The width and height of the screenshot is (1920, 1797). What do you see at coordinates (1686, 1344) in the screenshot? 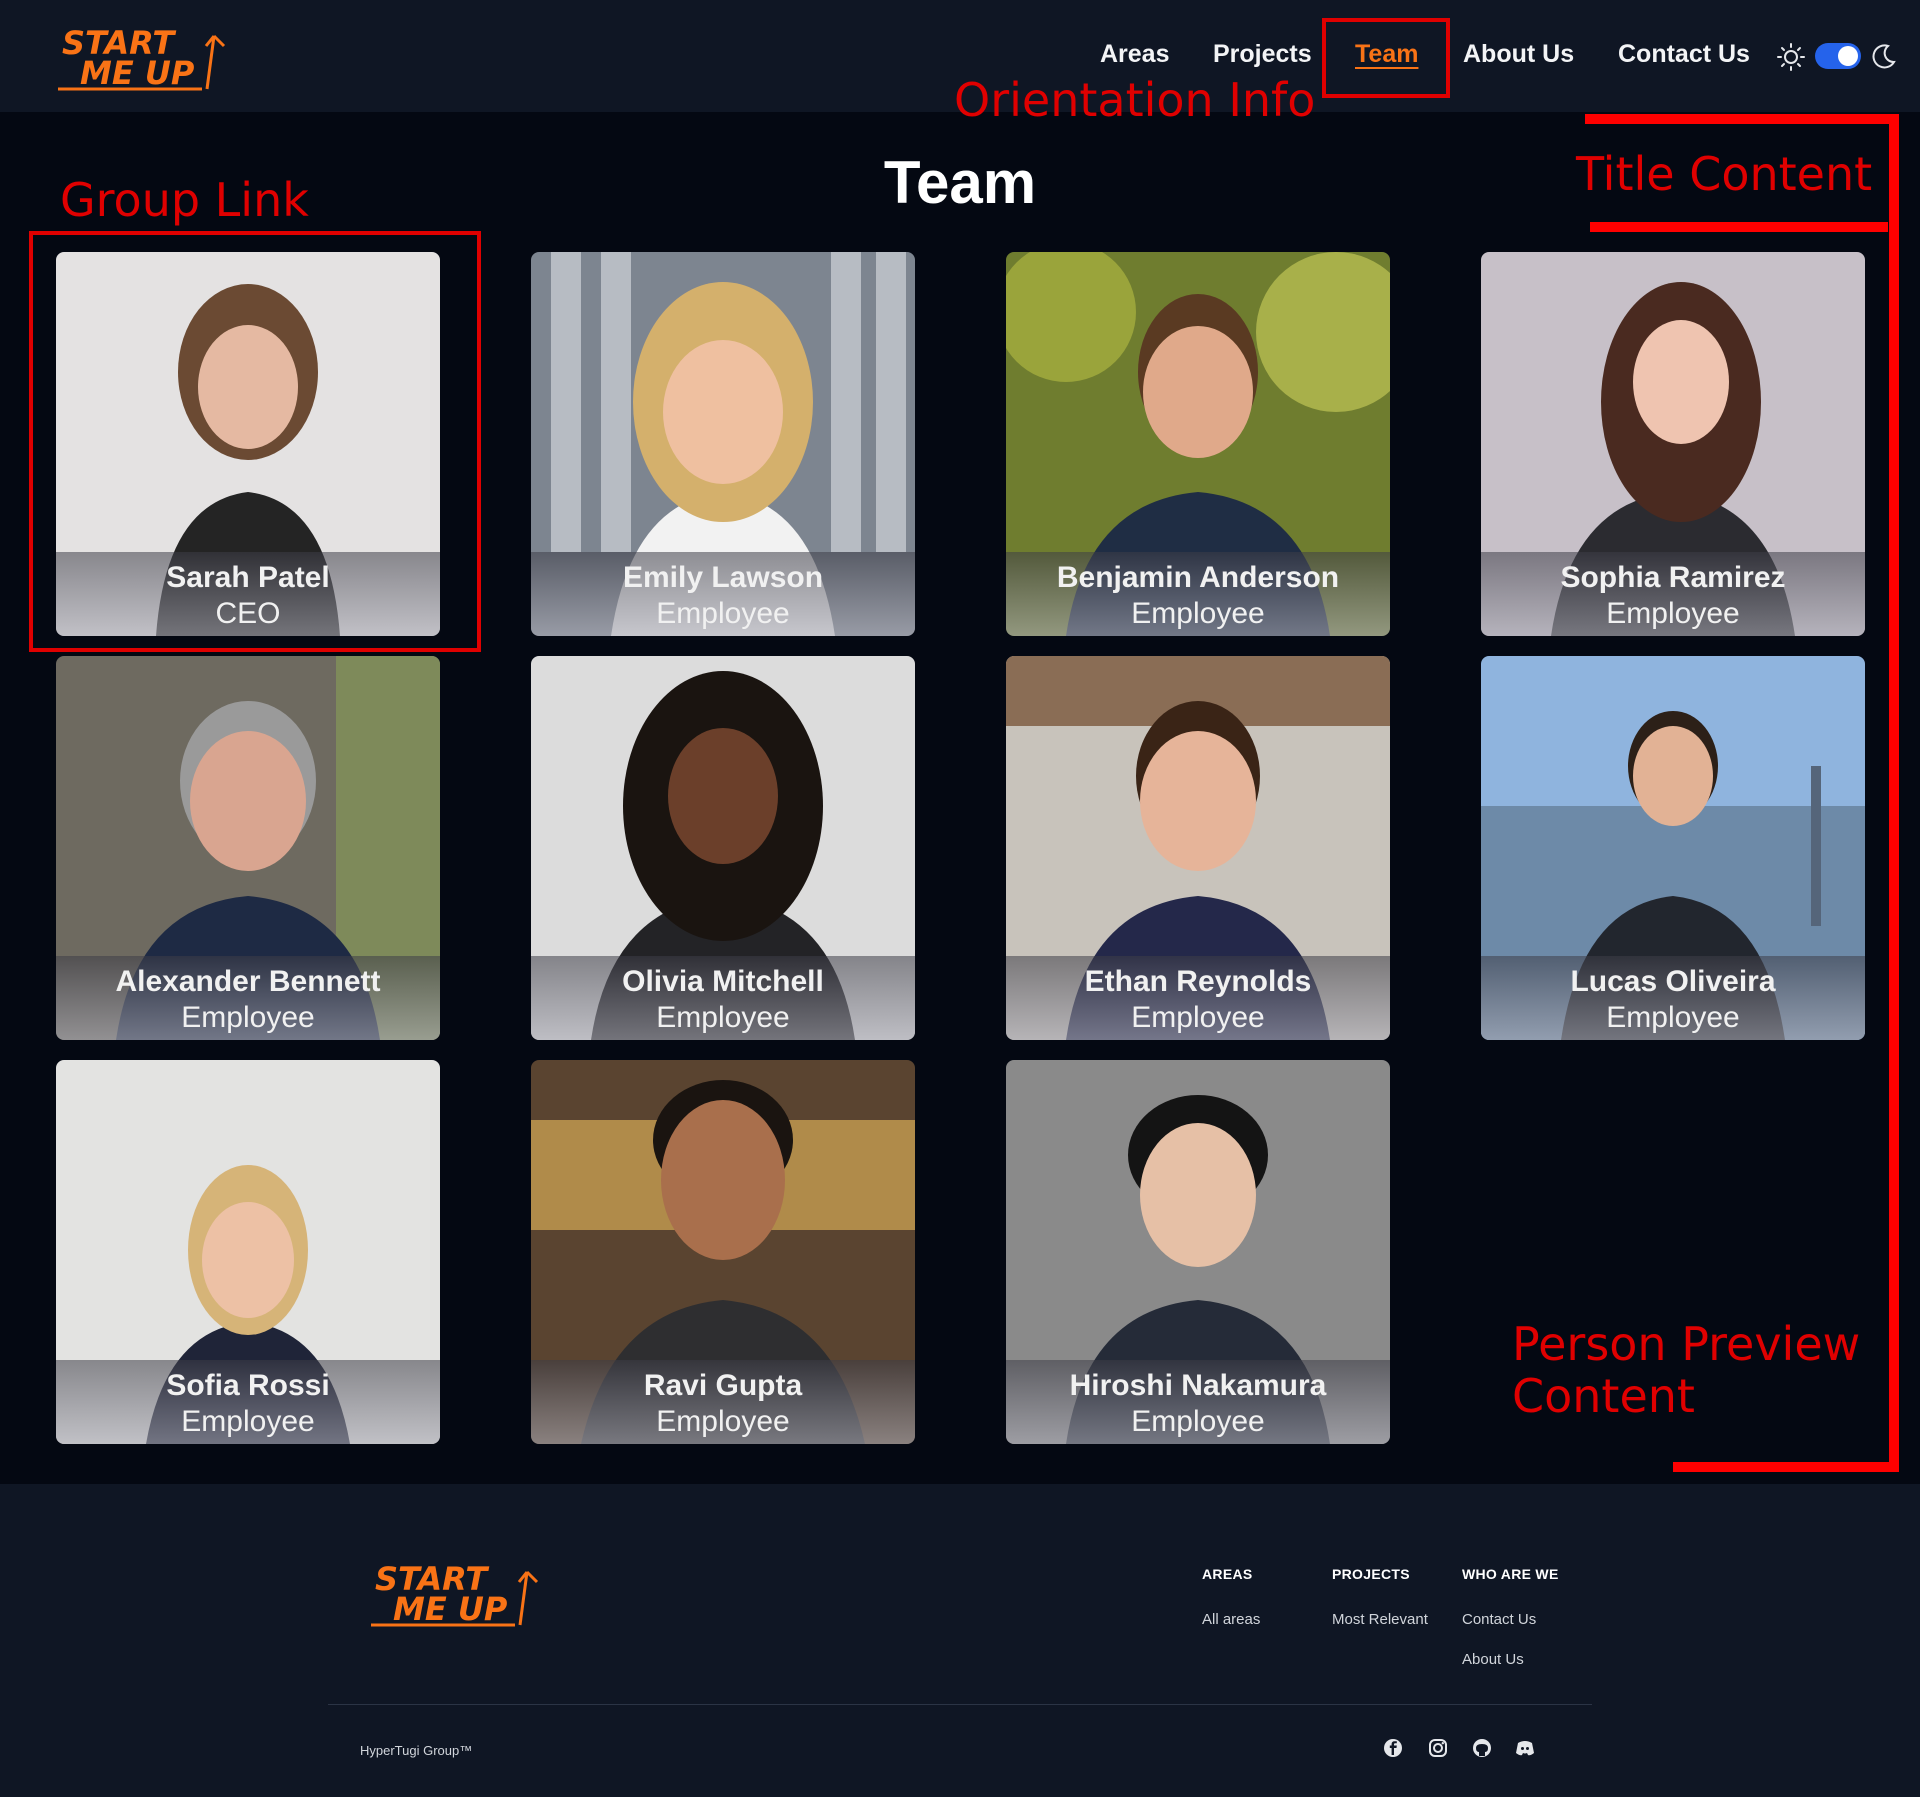
I see `annotation-person-preview: Person Preview` at bounding box center [1686, 1344].